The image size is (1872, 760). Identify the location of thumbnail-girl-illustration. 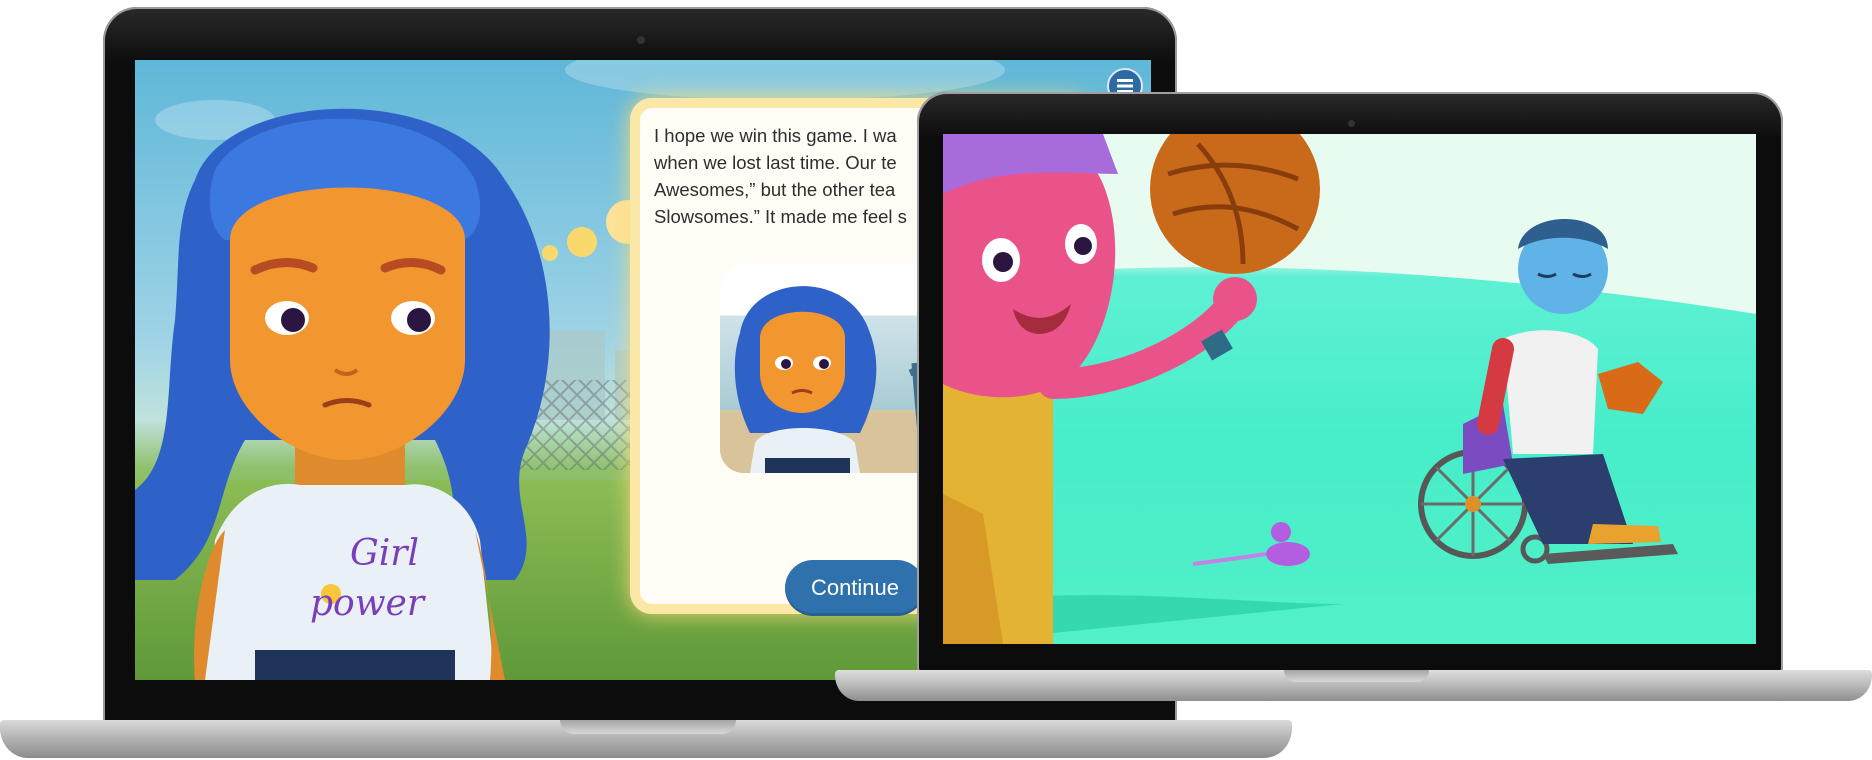
(835, 379).